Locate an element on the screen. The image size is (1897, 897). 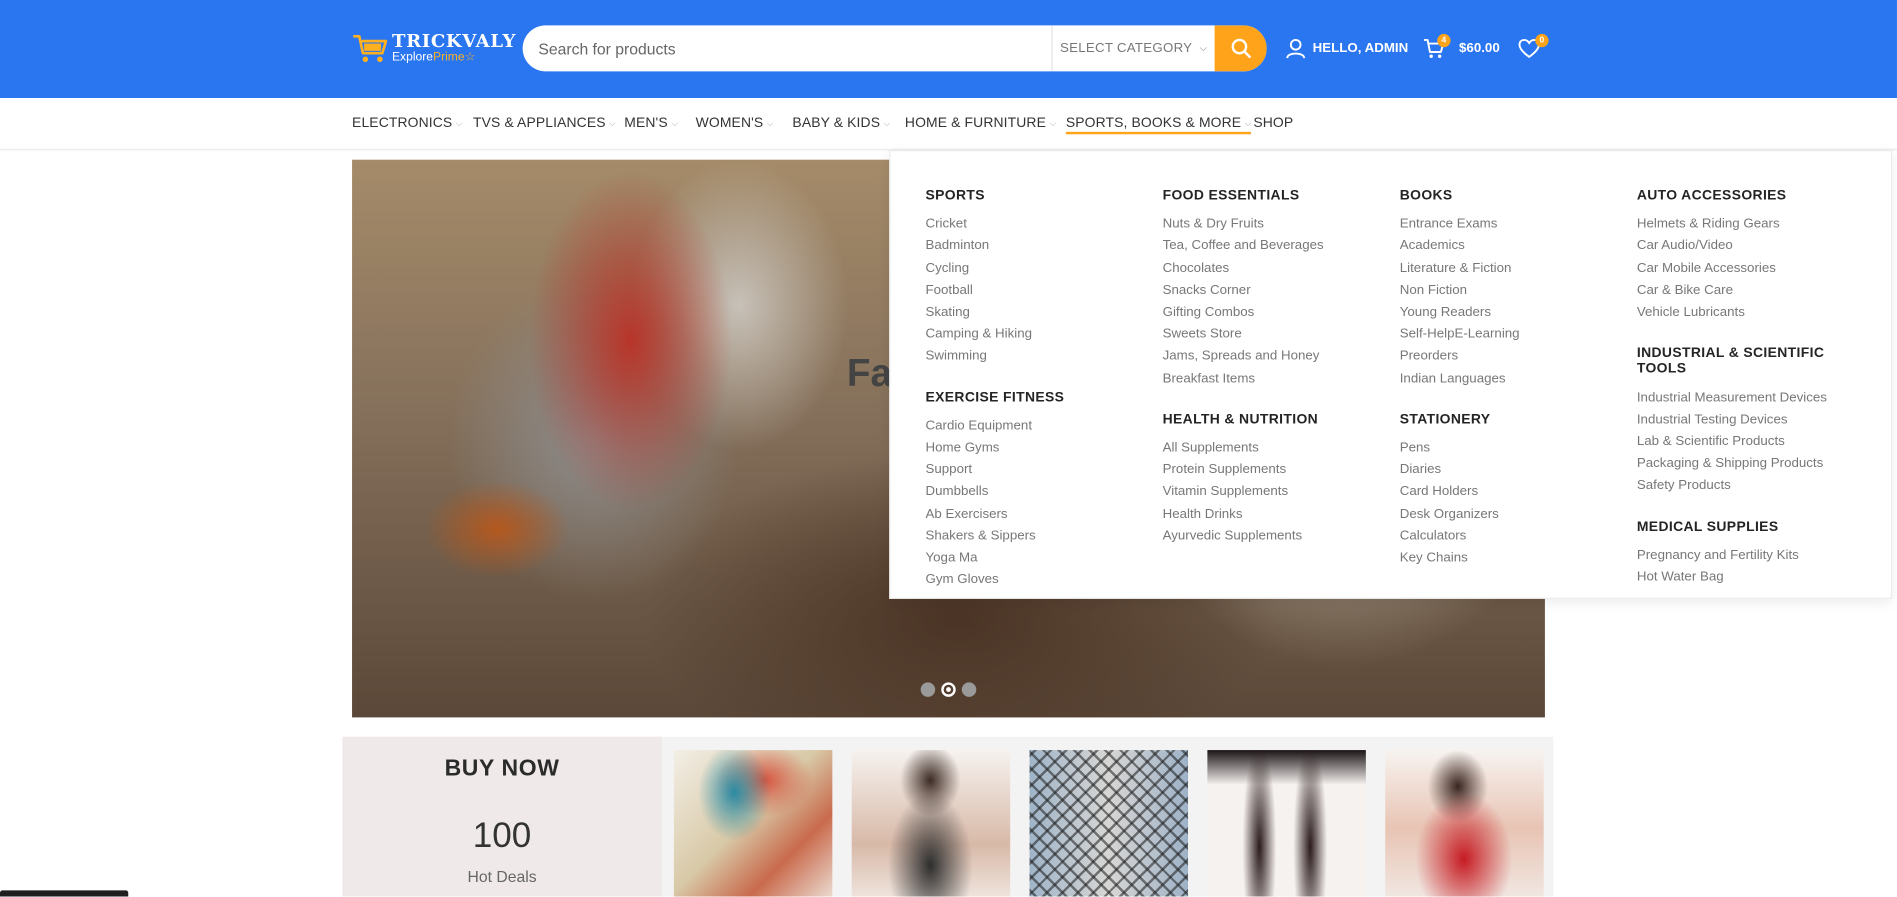
menu-link-calculators: Calculators is located at coordinates (1509, 536).